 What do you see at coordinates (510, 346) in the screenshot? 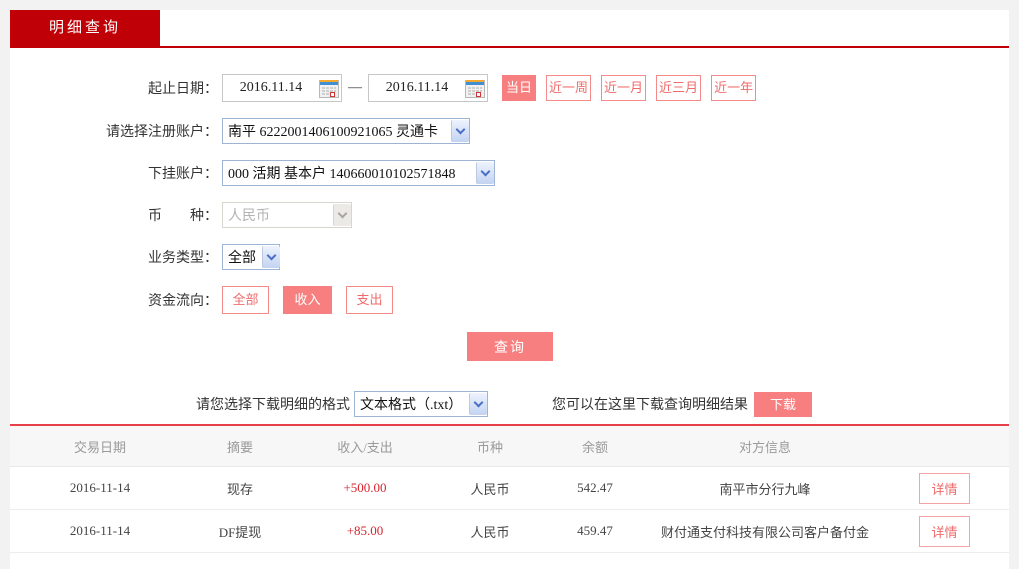
I see `query-button: 查询` at bounding box center [510, 346].